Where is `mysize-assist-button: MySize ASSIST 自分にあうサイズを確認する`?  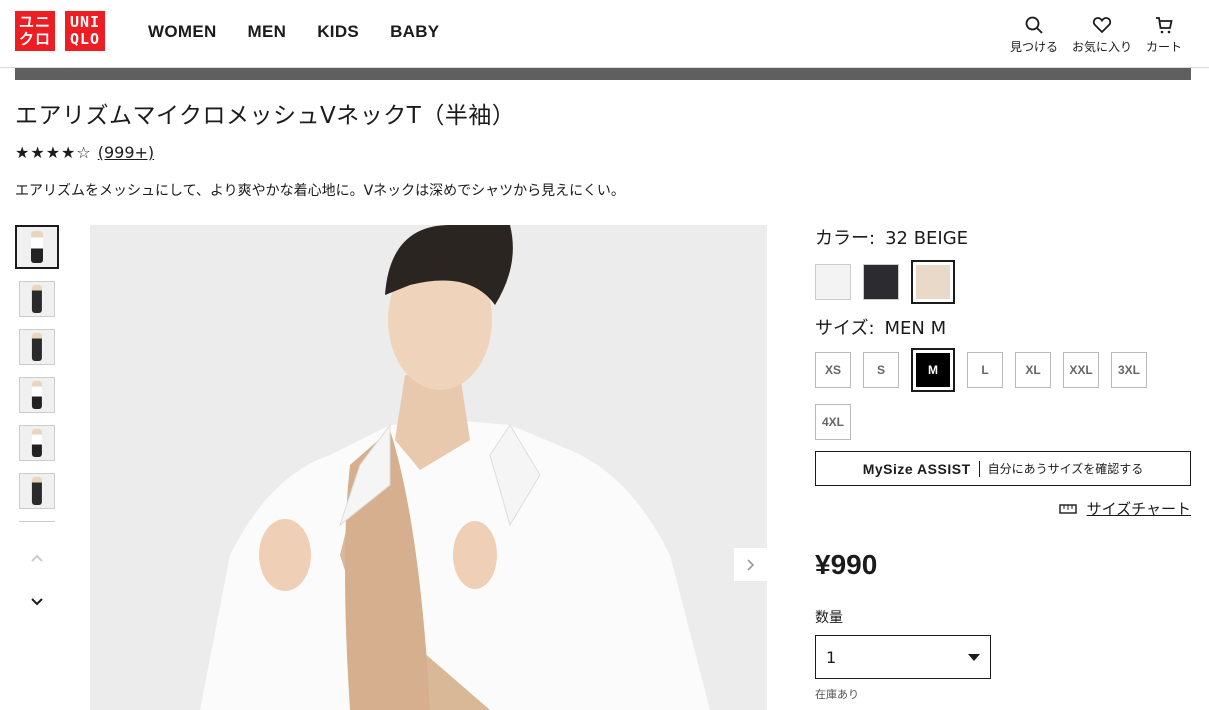
mysize-assist-button: MySize ASSIST 自分にあうサイズを確認する is located at coordinates (1003, 468).